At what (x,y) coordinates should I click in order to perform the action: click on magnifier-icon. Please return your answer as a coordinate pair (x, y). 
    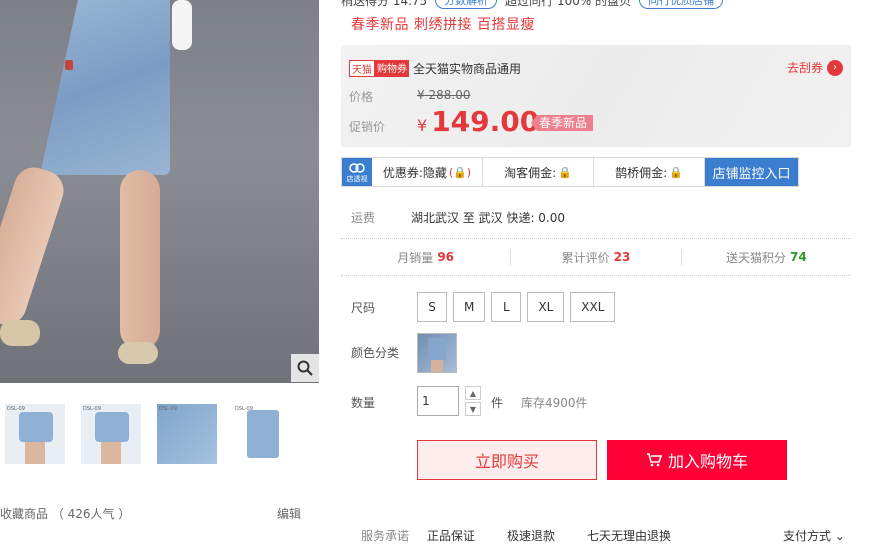
    Looking at the image, I should click on (305, 368).